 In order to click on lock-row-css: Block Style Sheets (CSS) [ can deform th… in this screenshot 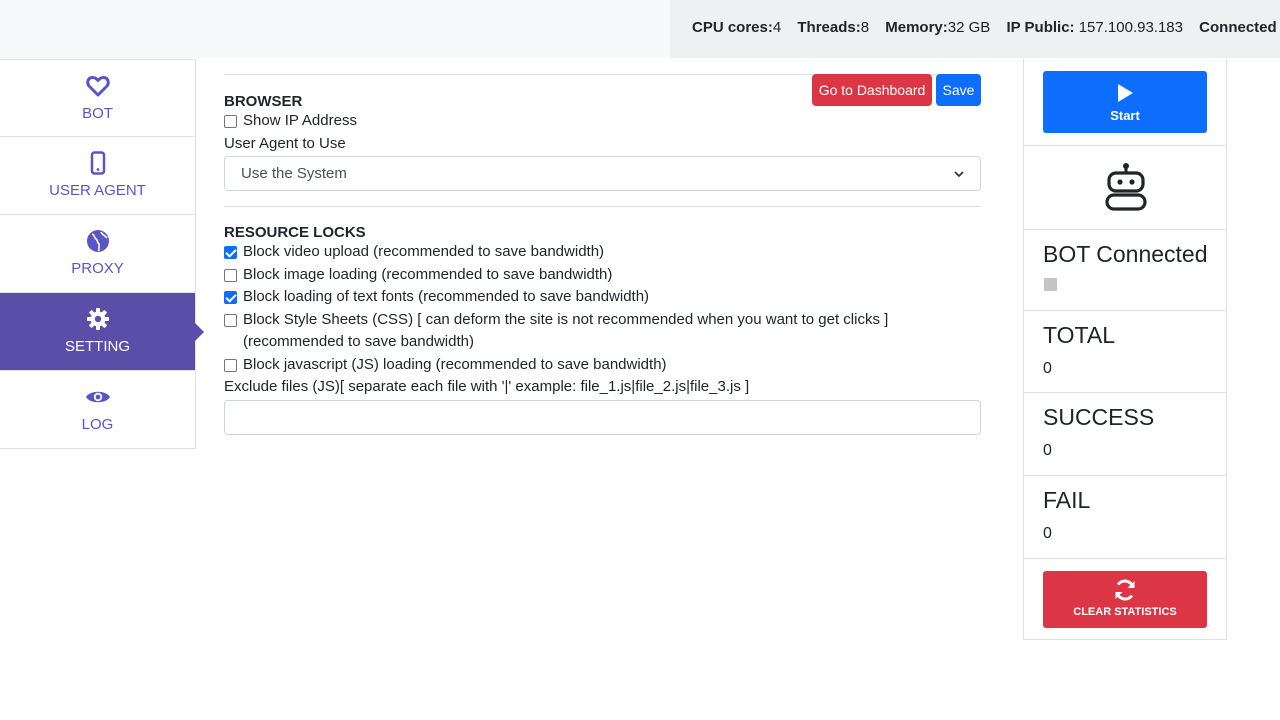, I will do `click(602, 331)`.